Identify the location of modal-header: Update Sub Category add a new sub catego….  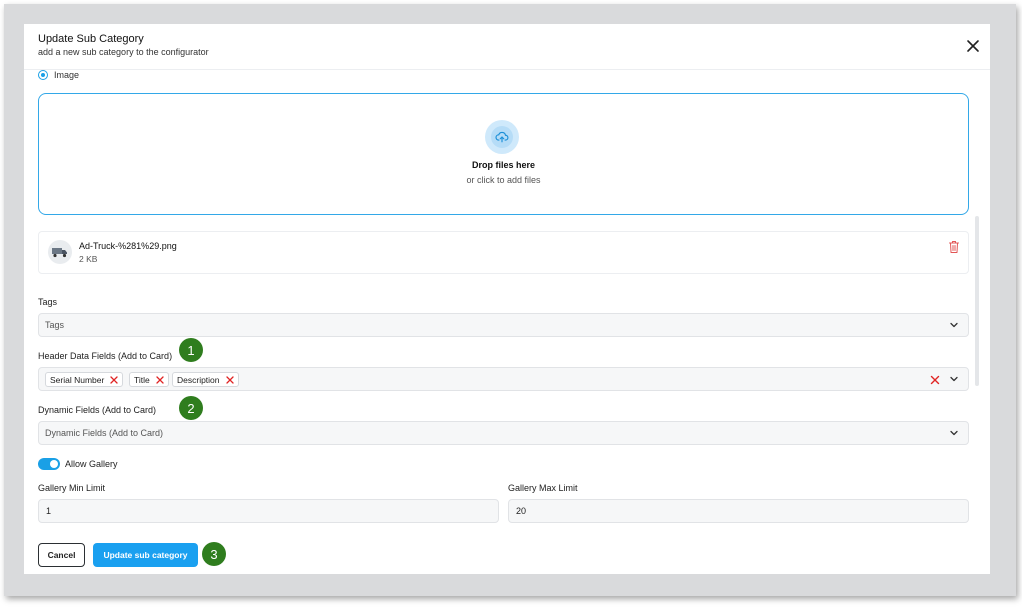
(507, 47).